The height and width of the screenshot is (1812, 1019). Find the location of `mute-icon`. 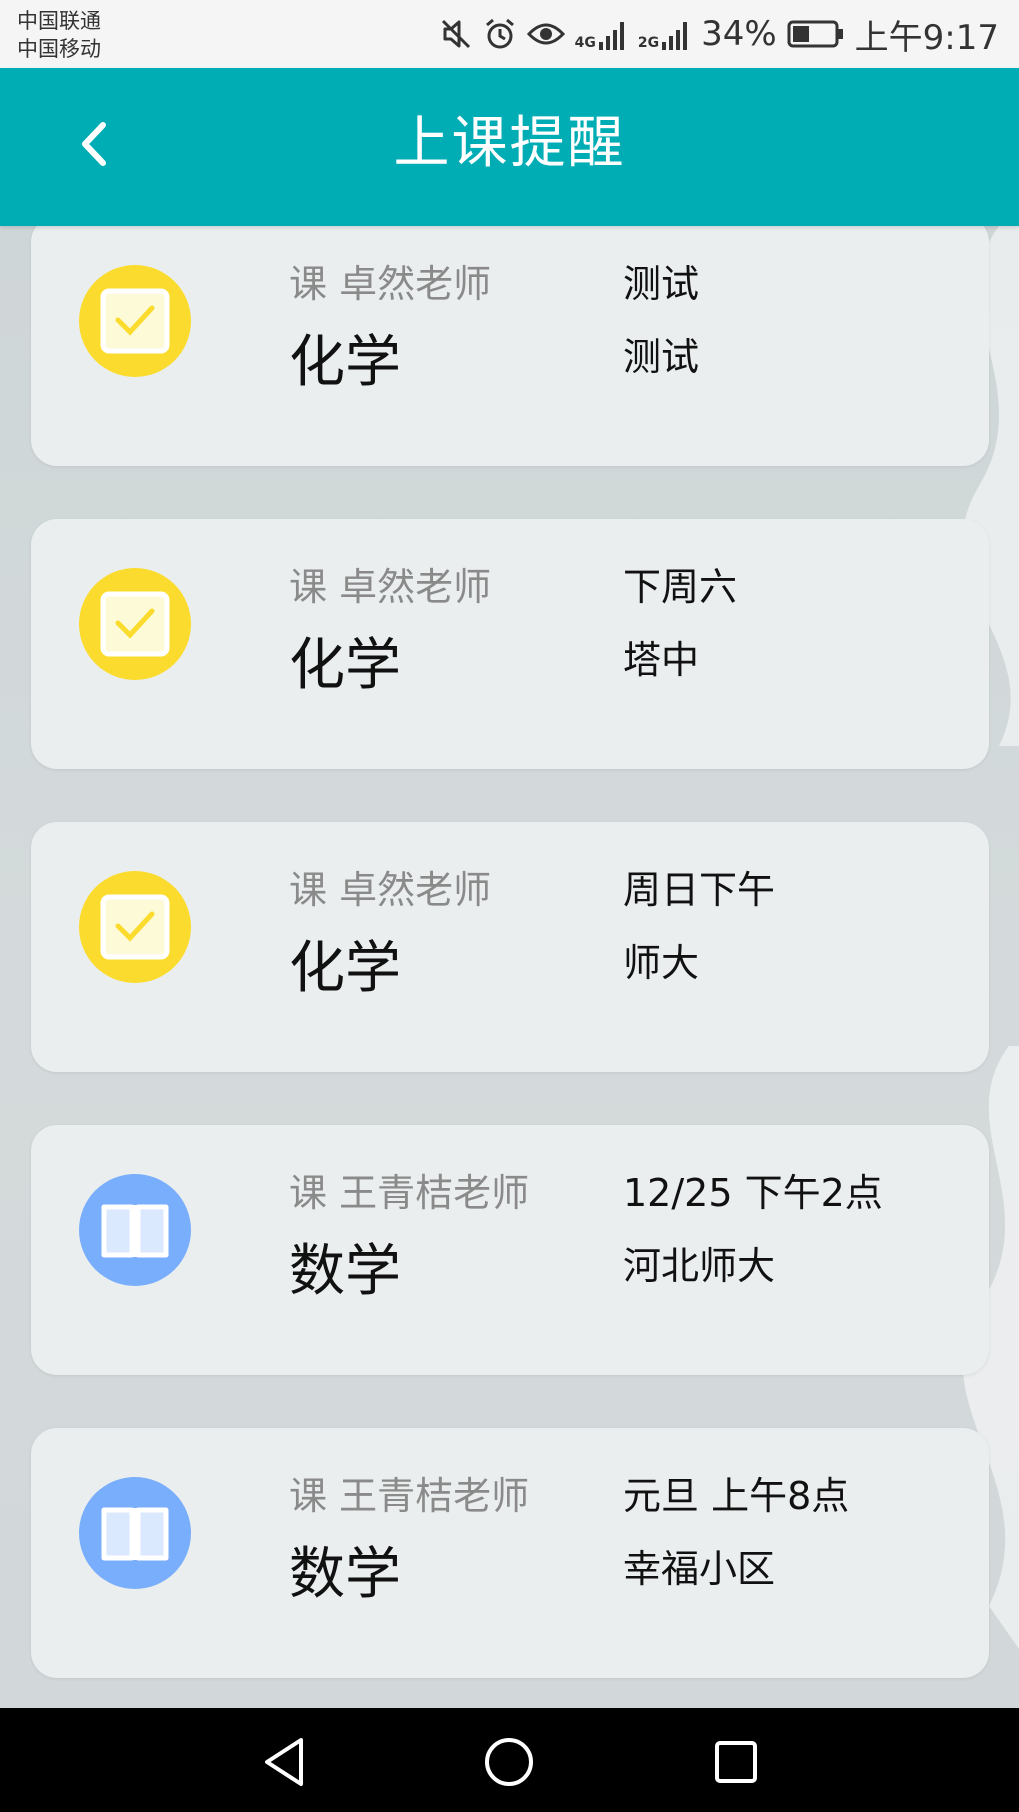

mute-icon is located at coordinates (456, 34).